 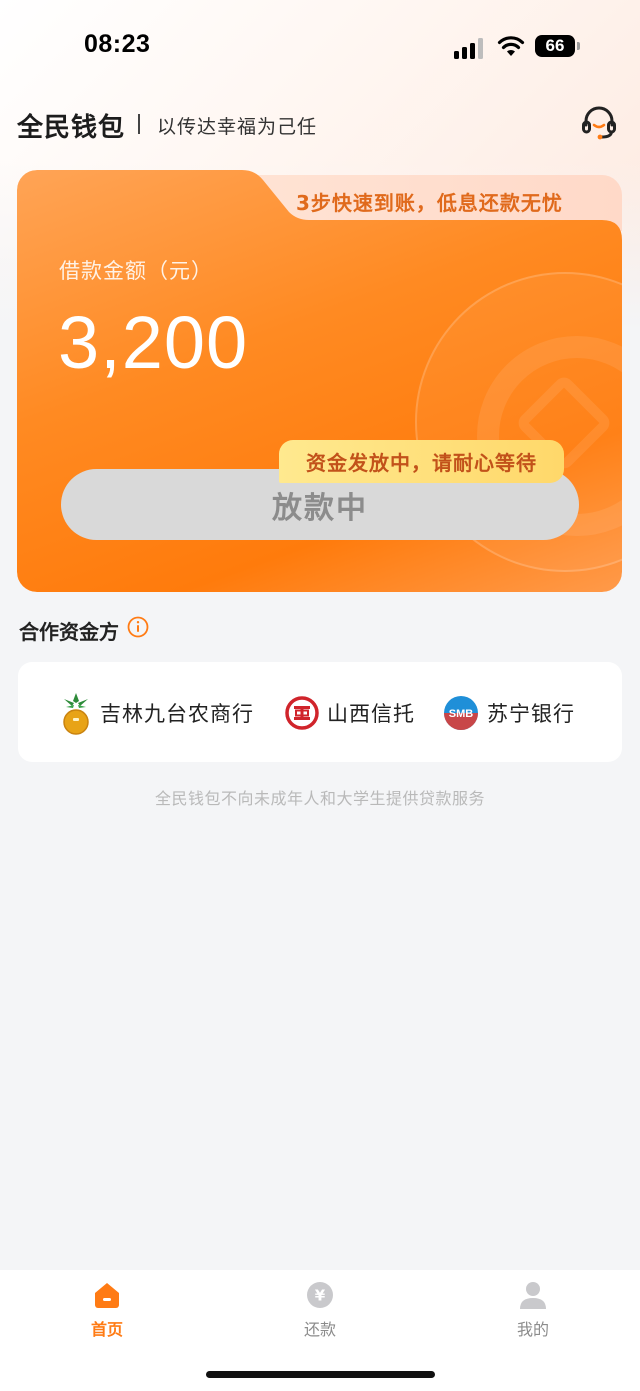 What do you see at coordinates (177, 714) in the screenshot?
I see `partner-name: 吉林九台农商行` at bounding box center [177, 714].